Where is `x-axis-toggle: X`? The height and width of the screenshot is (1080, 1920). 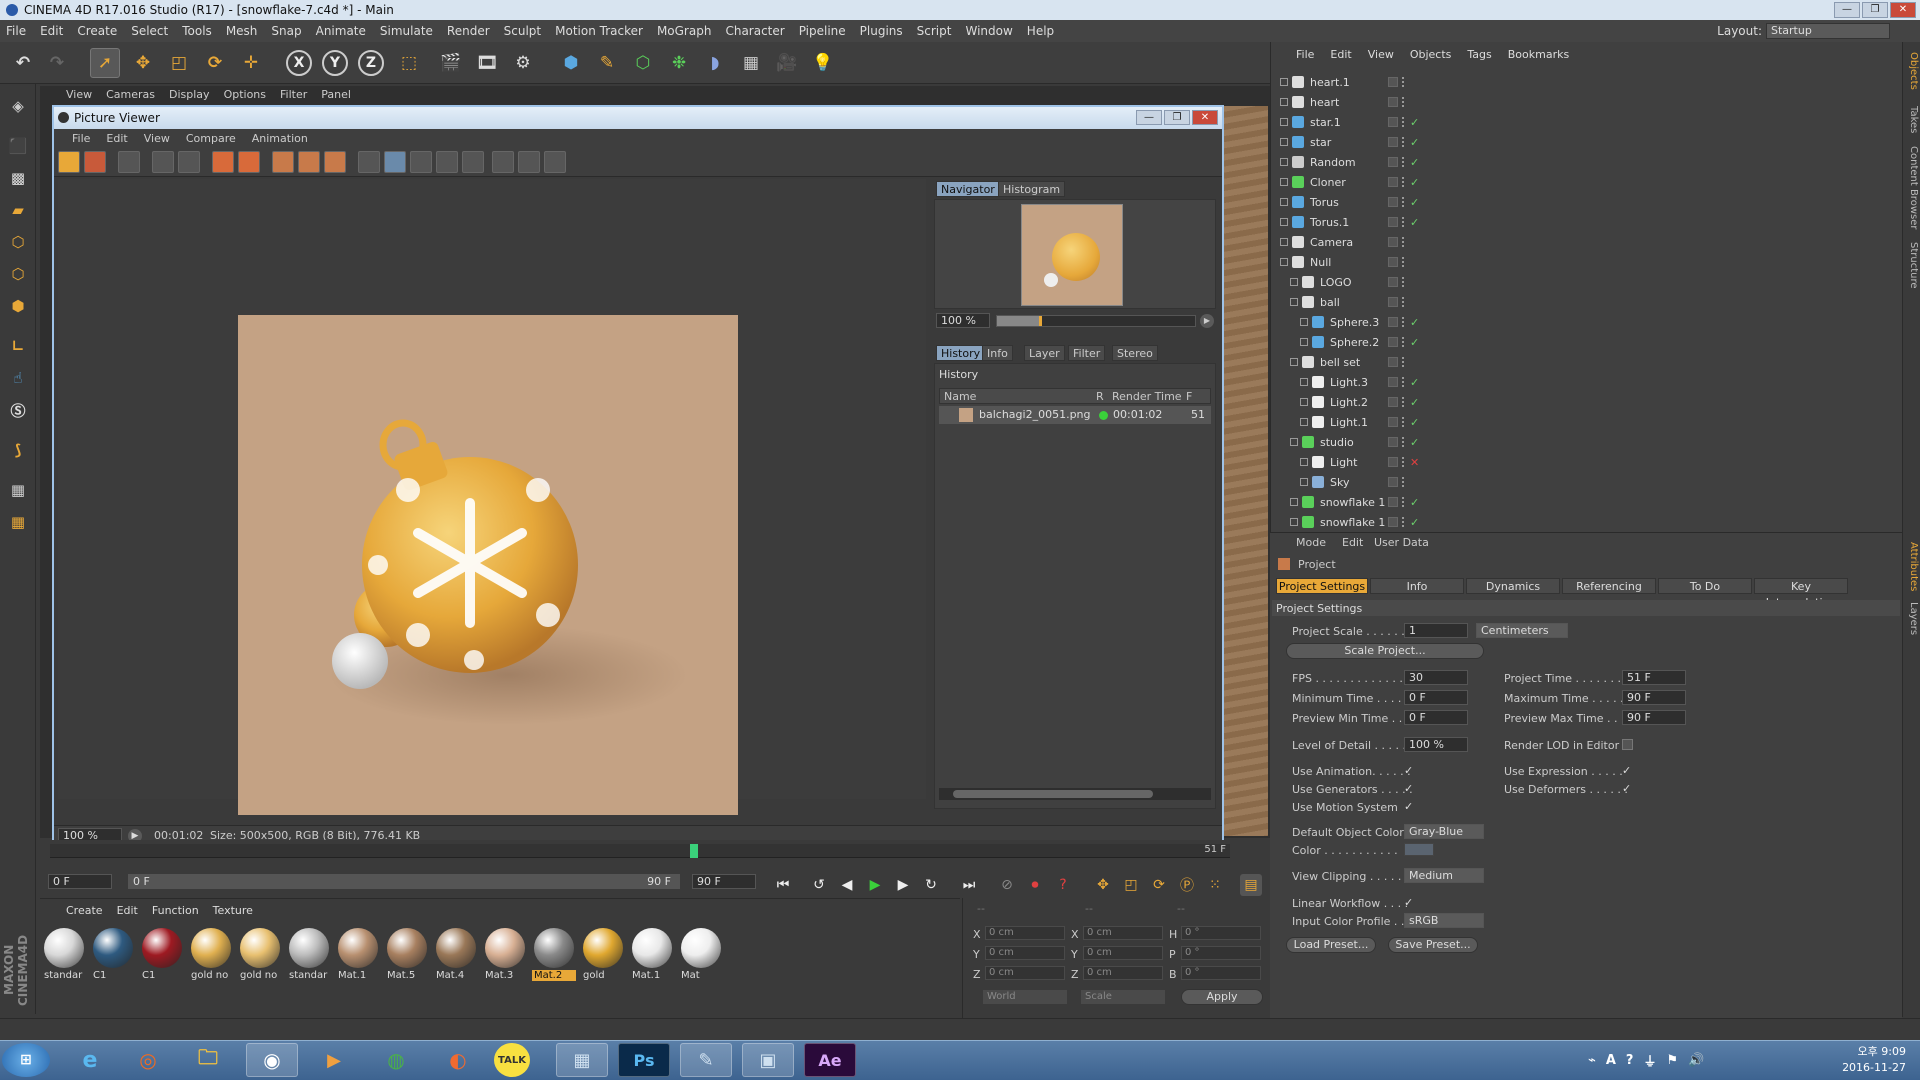
x-axis-toggle: X is located at coordinates (299, 63).